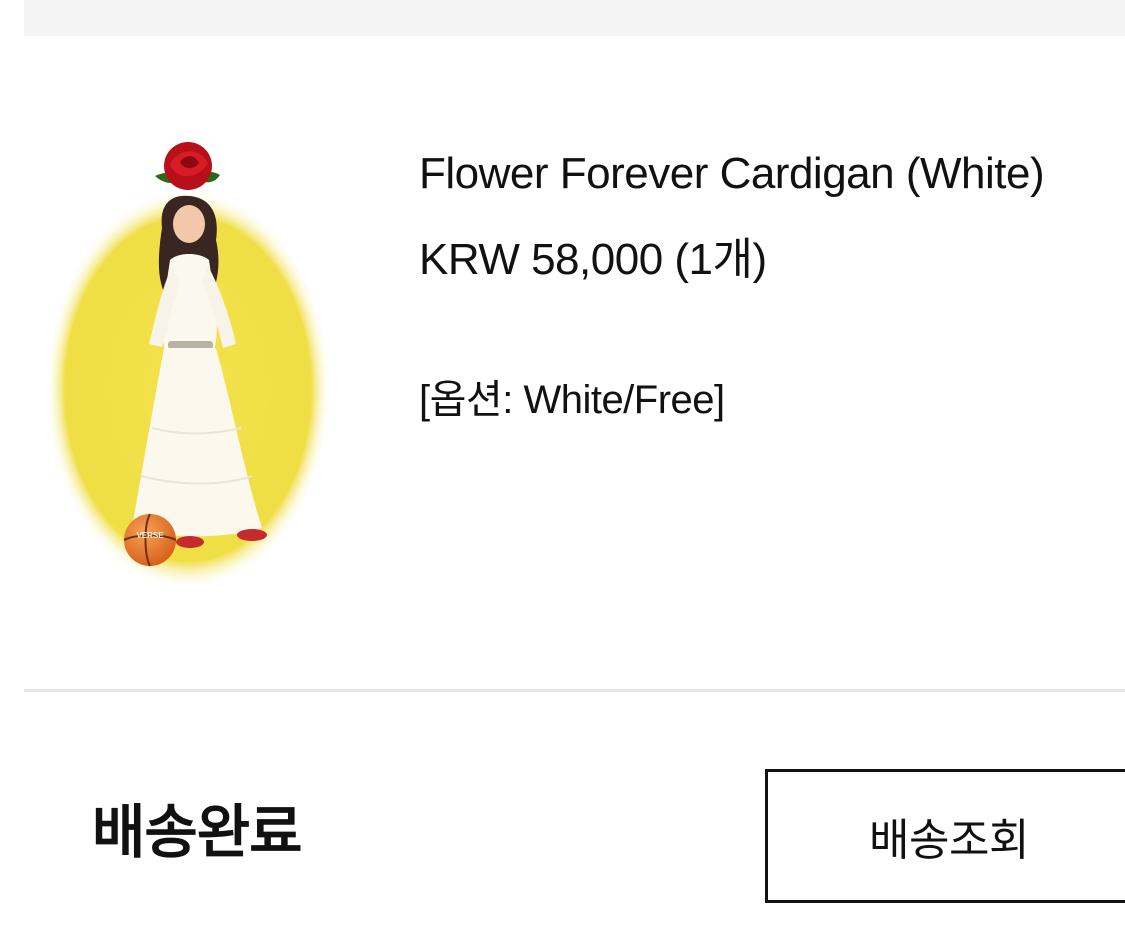 The image size is (1125, 949). What do you see at coordinates (187, 166) in the screenshot?
I see `rose-icon` at bounding box center [187, 166].